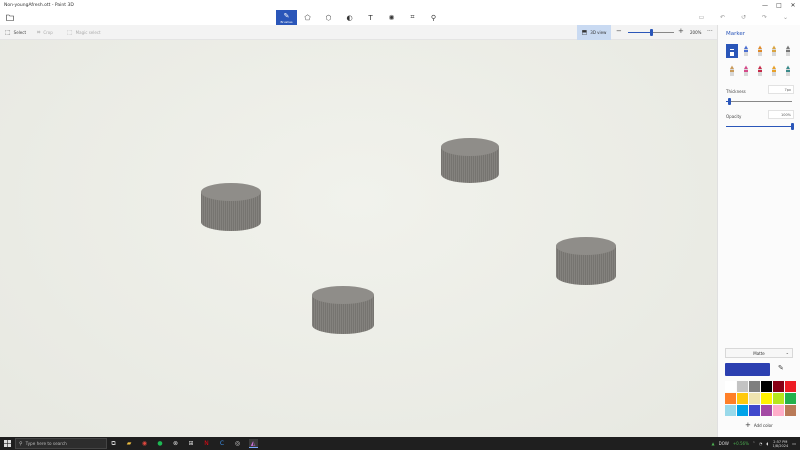 This screenshot has height=450, width=800. I want to click on zoom-in-button: +, so click(681, 31).